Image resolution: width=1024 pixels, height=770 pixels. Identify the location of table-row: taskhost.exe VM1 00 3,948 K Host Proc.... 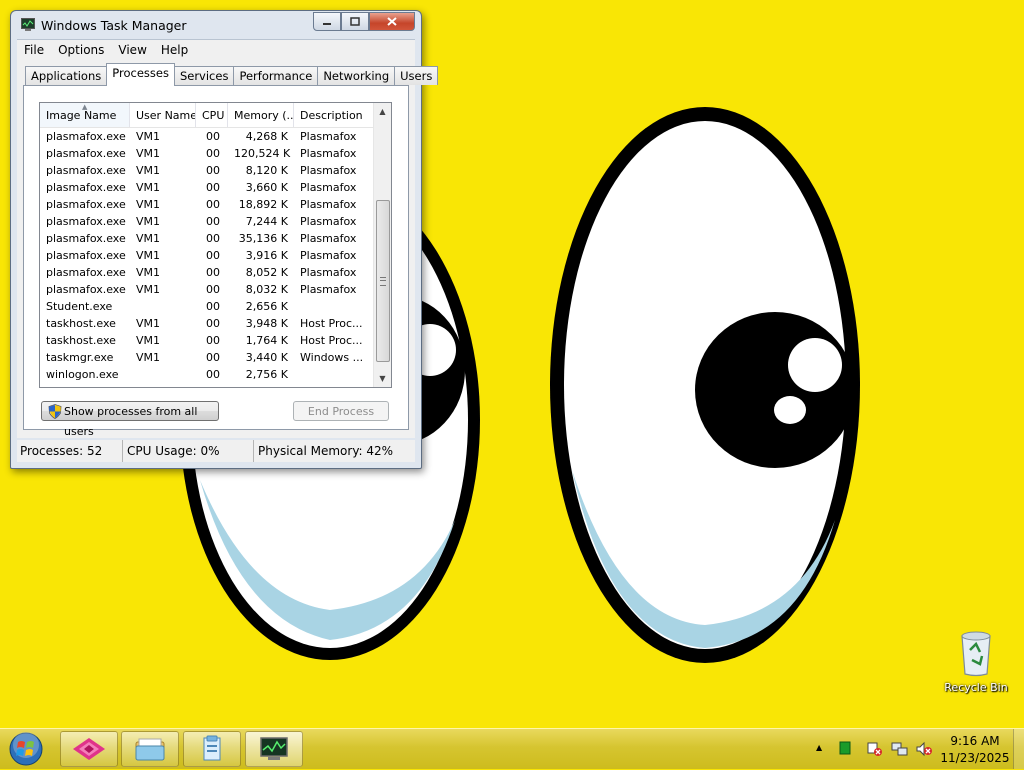
(207, 323).